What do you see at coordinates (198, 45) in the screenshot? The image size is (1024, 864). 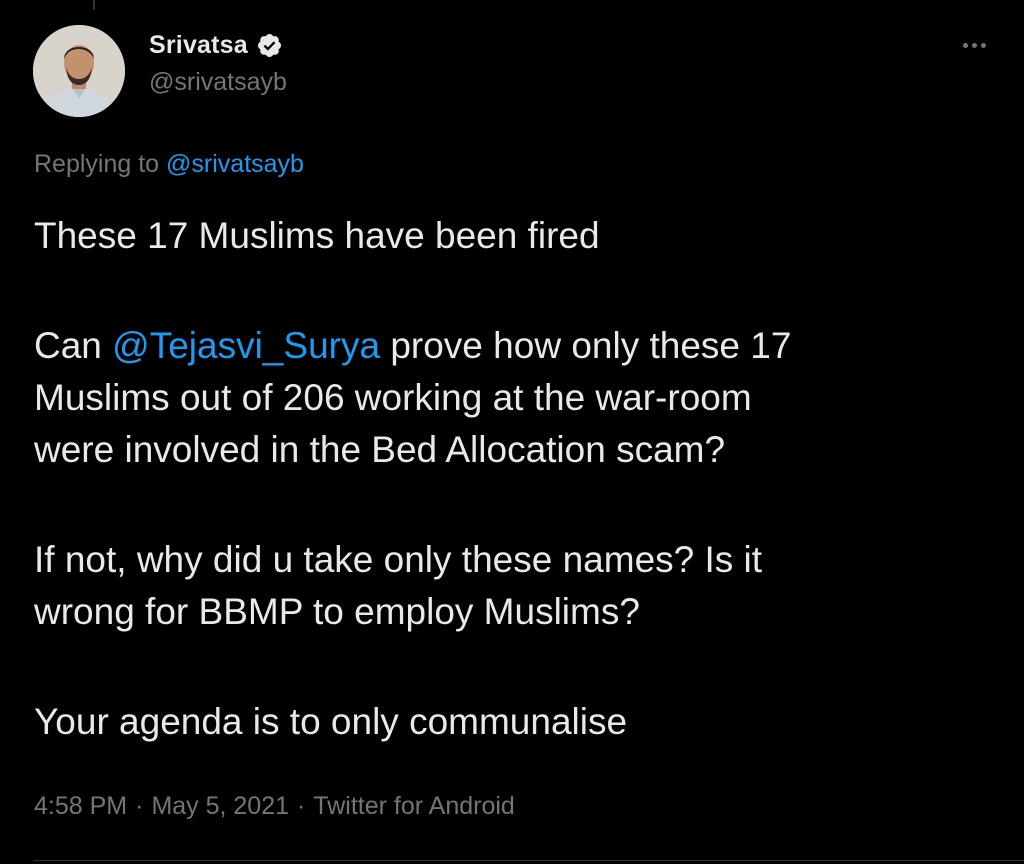 I see `author-display-name: Srivatsa` at bounding box center [198, 45].